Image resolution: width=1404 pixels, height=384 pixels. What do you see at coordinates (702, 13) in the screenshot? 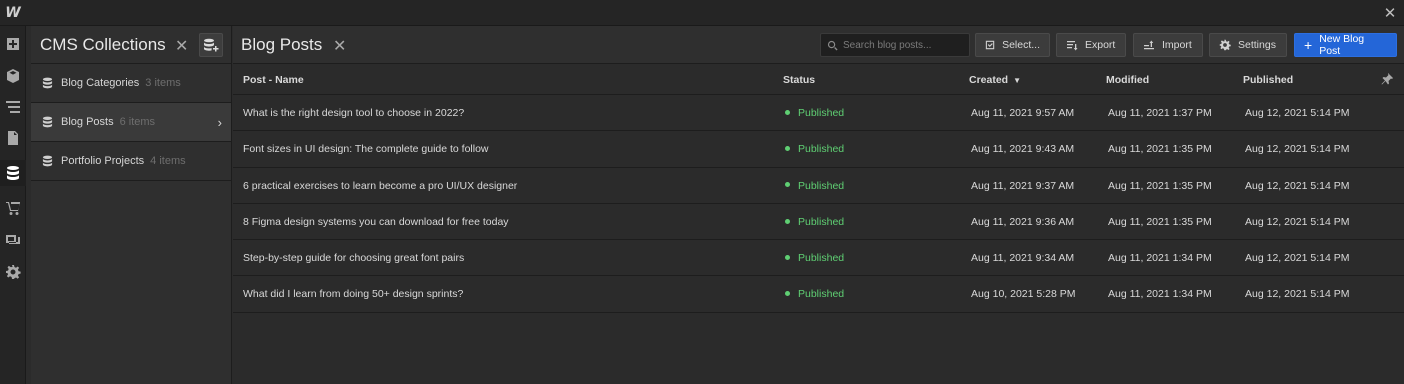
I see `top-bar: W ✕` at bounding box center [702, 13].